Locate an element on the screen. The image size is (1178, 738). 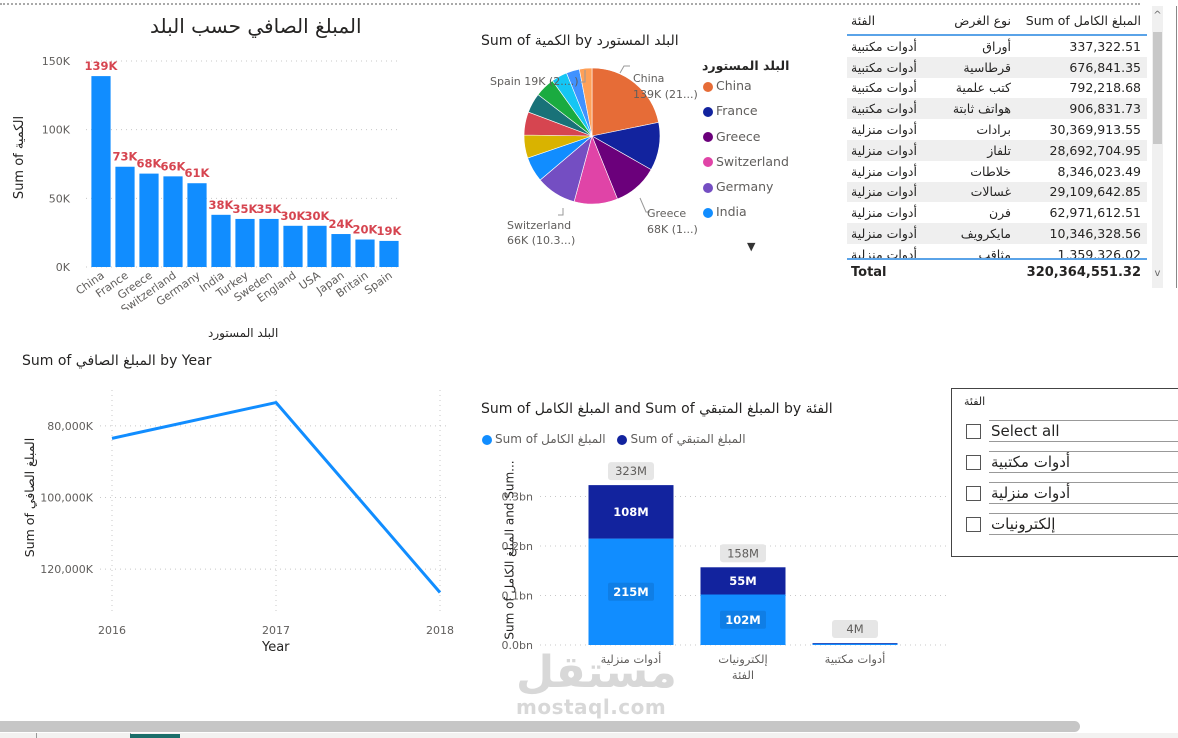
table-row: أدوات منزلية فرن 62,971,612.51 is located at coordinates (997, 212).